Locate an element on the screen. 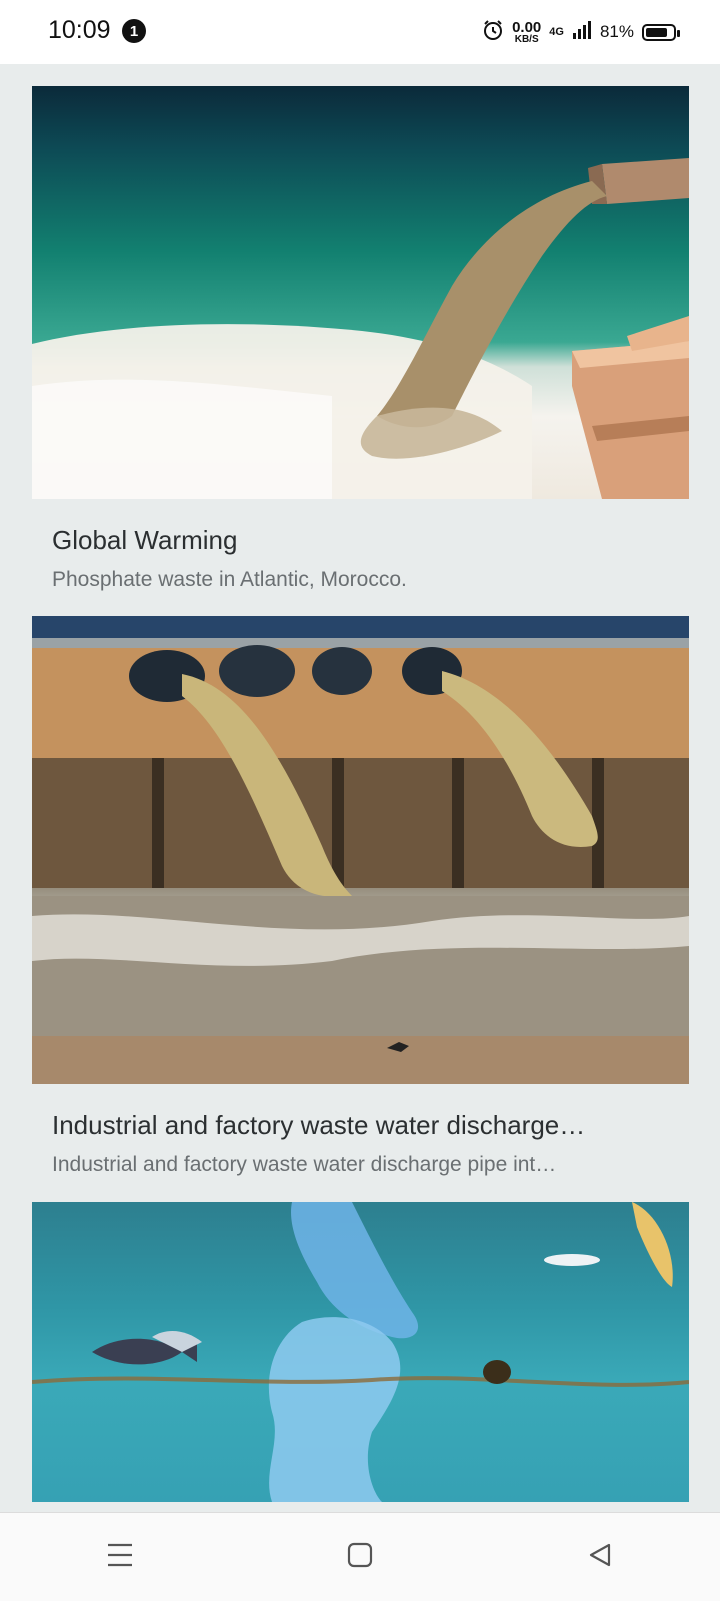 The width and height of the screenshot is (720, 1601). battery-icon is located at coordinates (661, 32).